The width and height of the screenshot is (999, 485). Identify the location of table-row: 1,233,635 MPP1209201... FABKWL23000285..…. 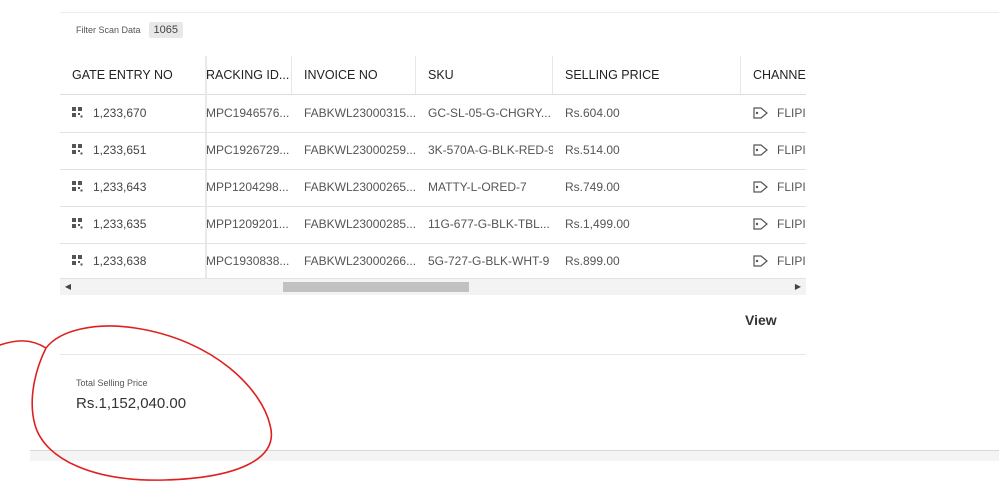
(433, 225).